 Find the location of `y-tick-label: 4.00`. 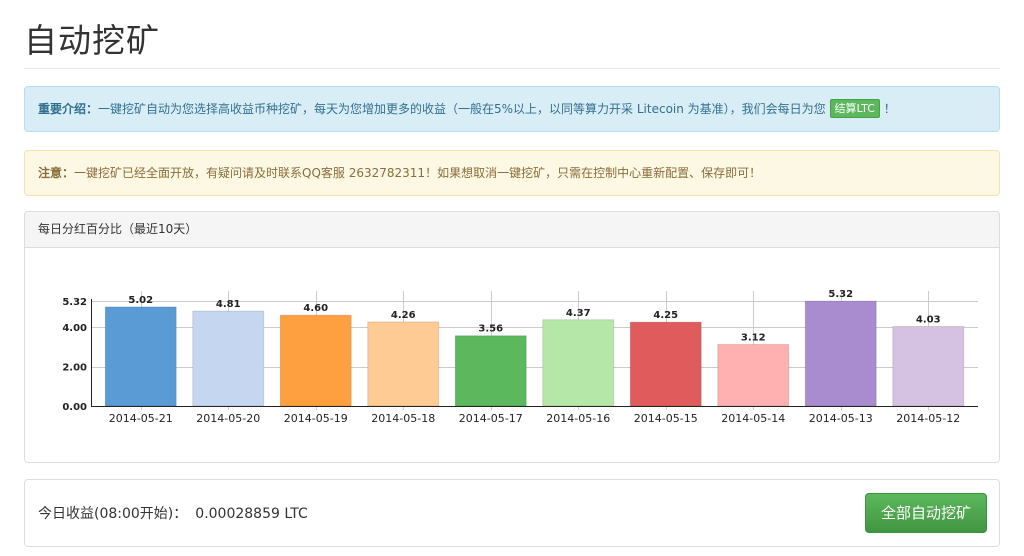

y-tick-label: 4.00 is located at coordinates (74, 328).